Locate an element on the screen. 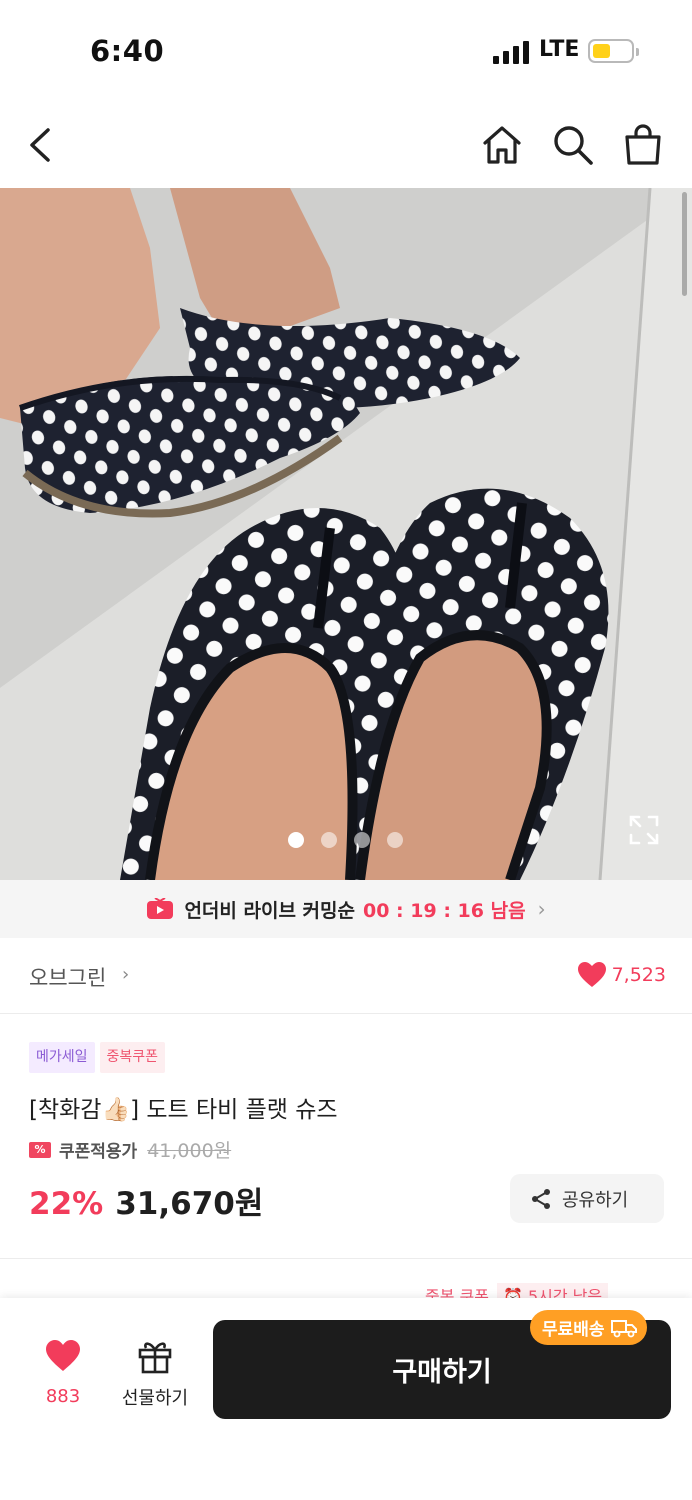 The width and height of the screenshot is (692, 1500). coupon-price-row: % 쿠폰적용가 41,000원 is located at coordinates (130, 1149).